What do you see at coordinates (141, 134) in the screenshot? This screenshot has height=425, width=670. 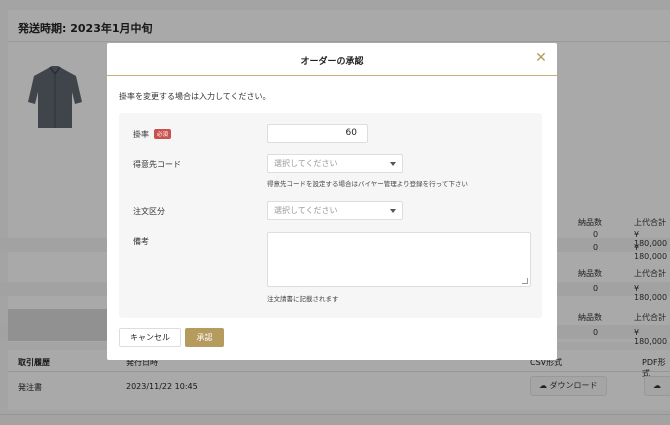 I see `rate-label-text: 掛率` at bounding box center [141, 134].